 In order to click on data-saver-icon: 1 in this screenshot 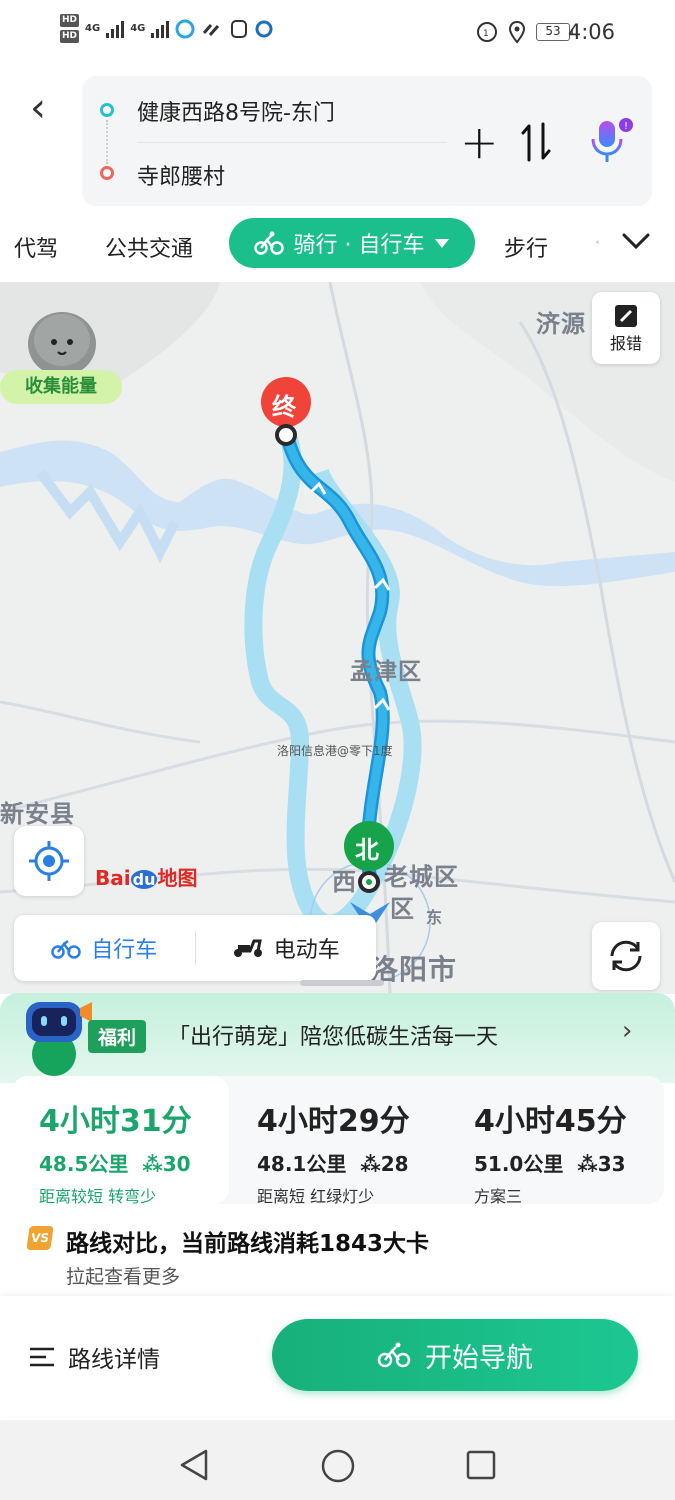, I will do `click(487, 32)`.